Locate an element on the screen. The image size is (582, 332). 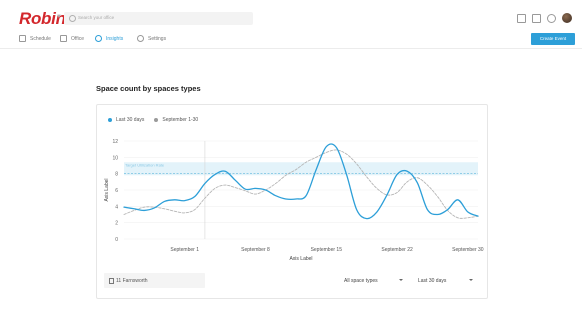
y-tick-label: 0 is located at coordinates (116, 240).